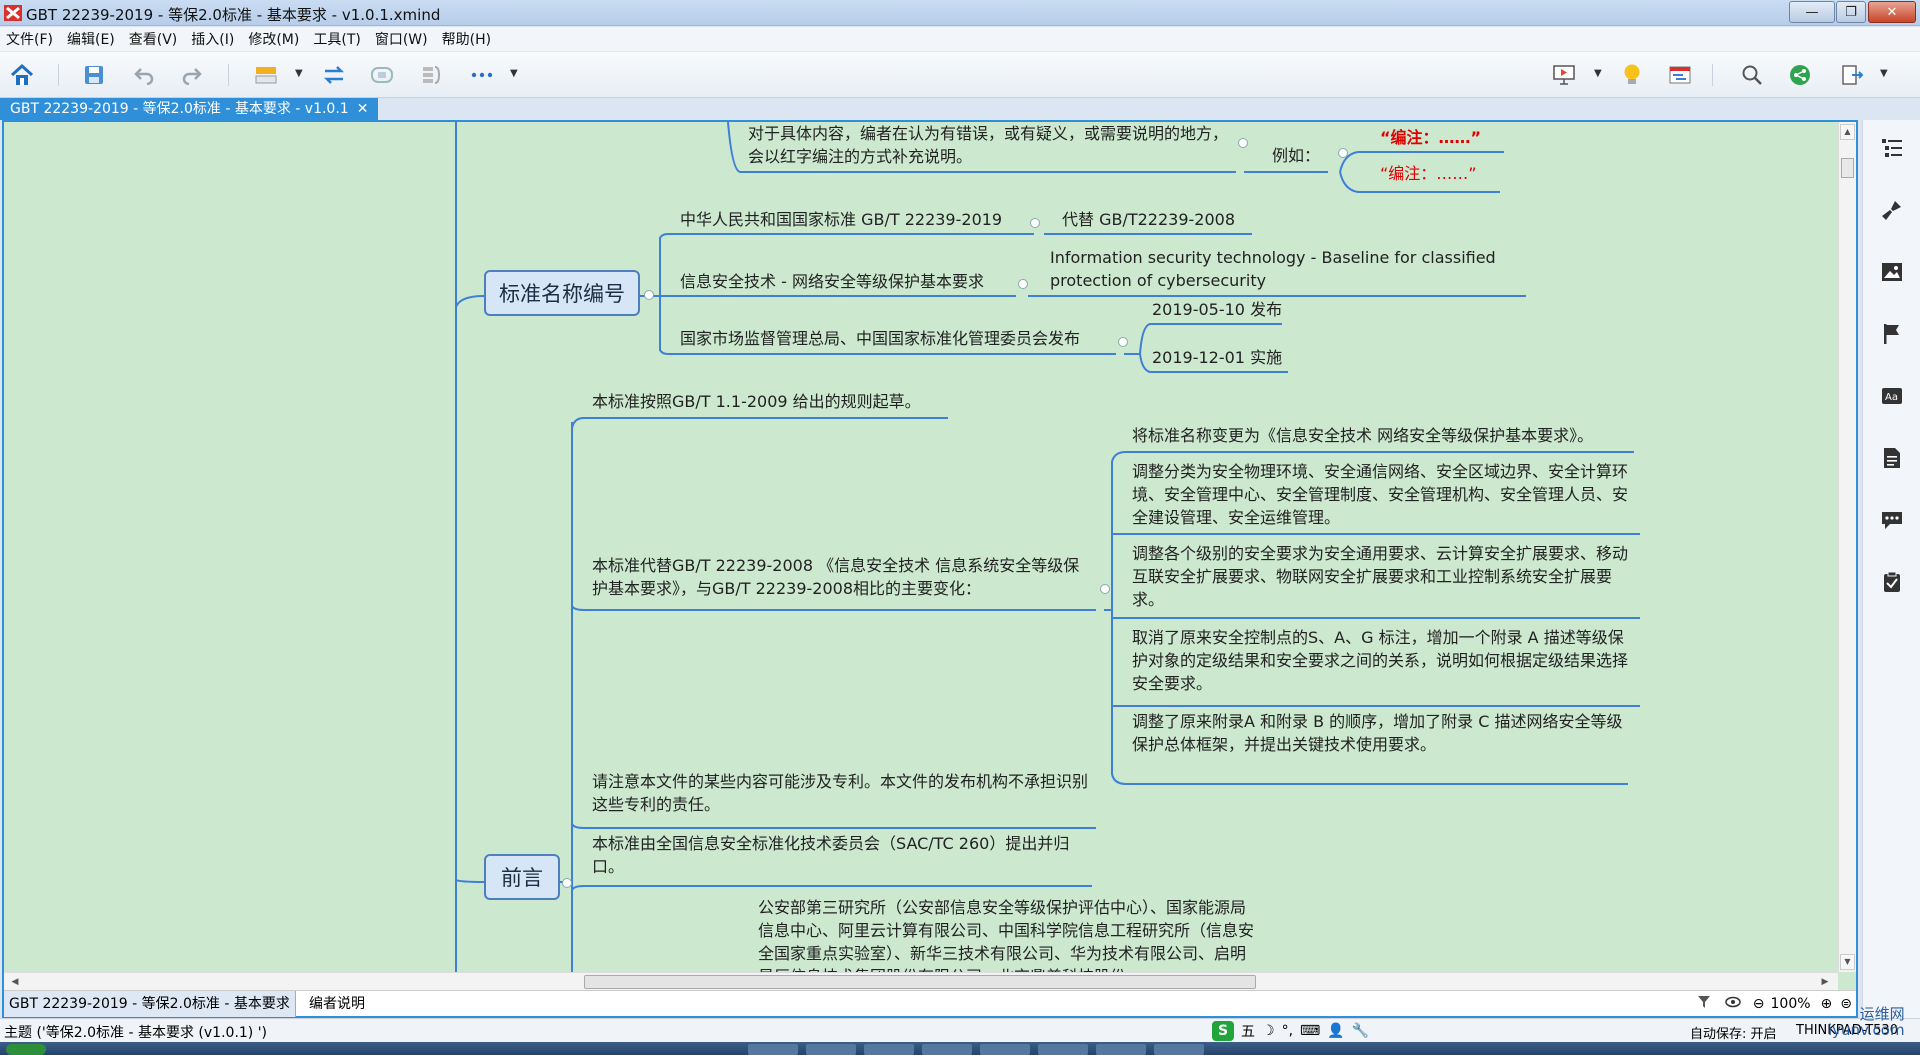 This screenshot has width=1920, height=1055. Describe the element at coordinates (336, 39) in the screenshot. I see `menu-tools: 工具(T)` at that location.